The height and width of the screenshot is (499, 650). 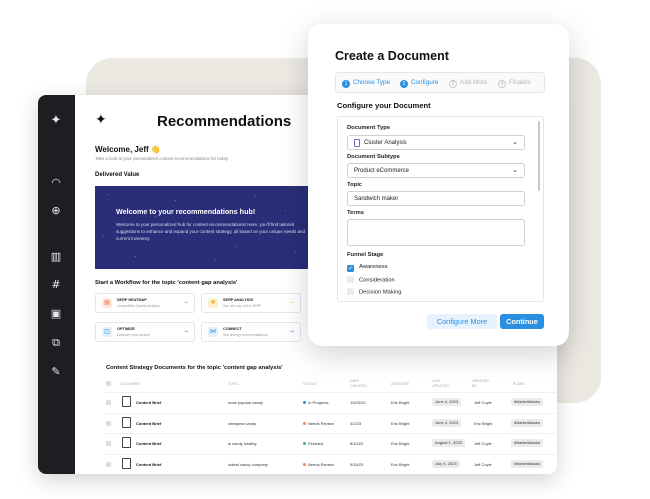 What do you see at coordinates (56, 183) in the screenshot?
I see `gauge-icon: ◠` at bounding box center [56, 183].